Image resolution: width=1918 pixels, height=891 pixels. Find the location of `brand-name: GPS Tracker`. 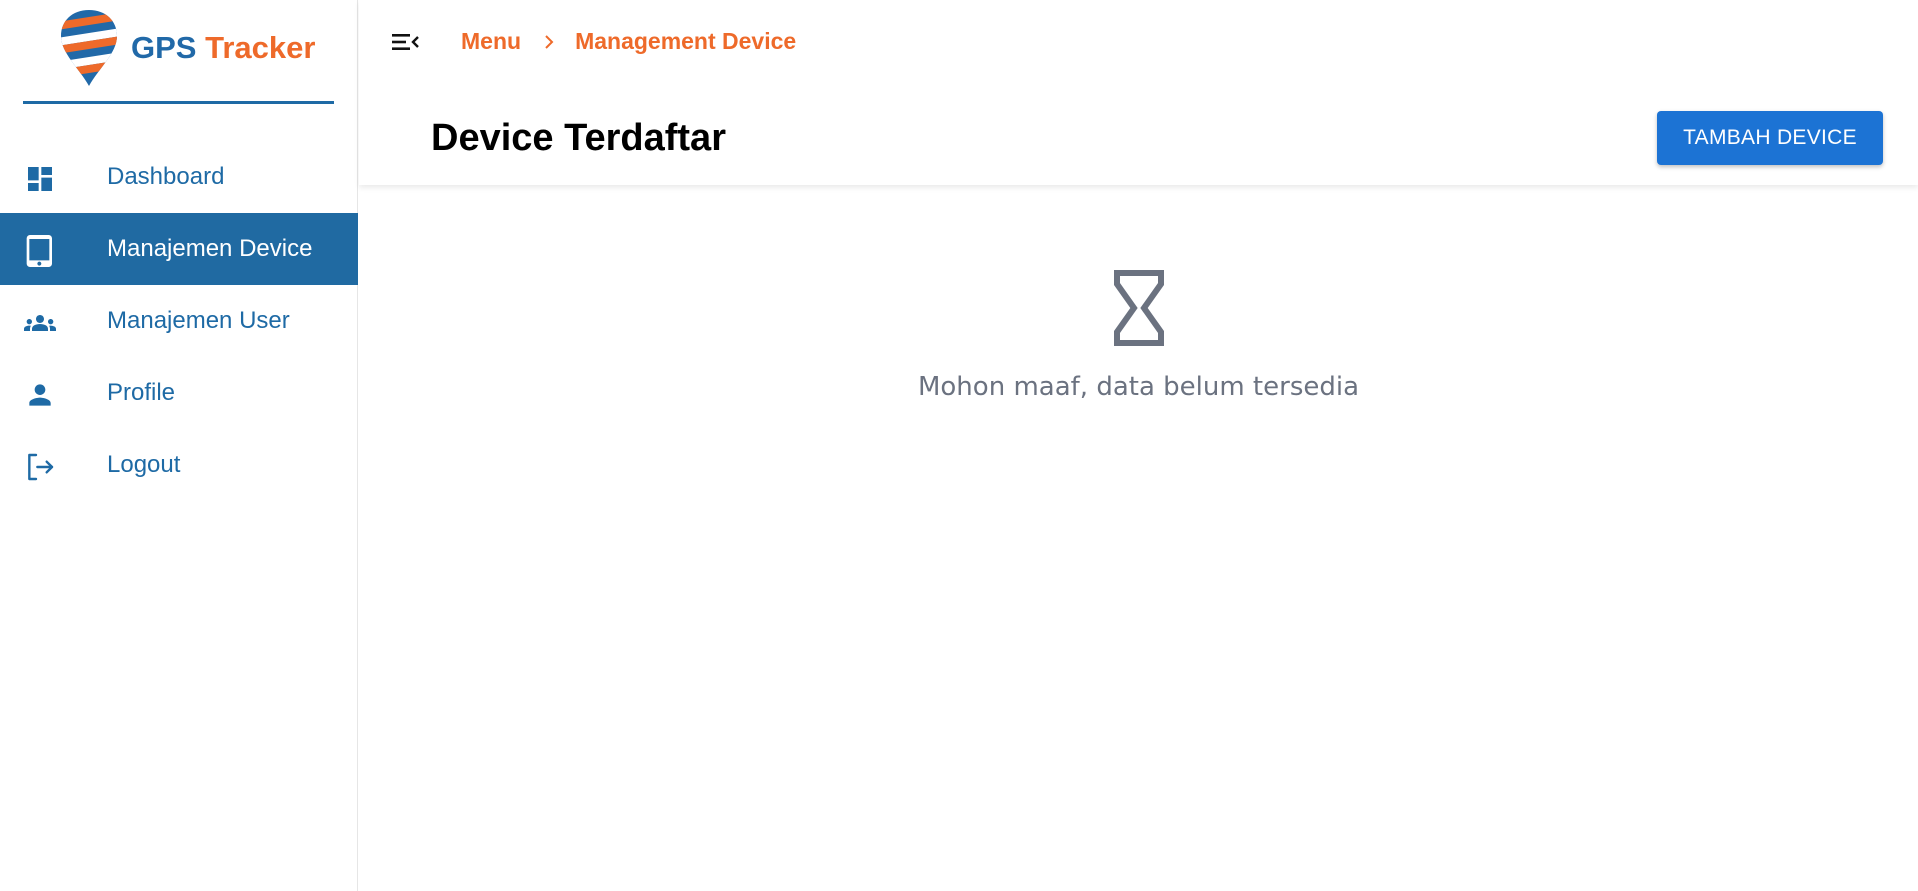

brand-name: GPS Tracker is located at coordinates (223, 48).